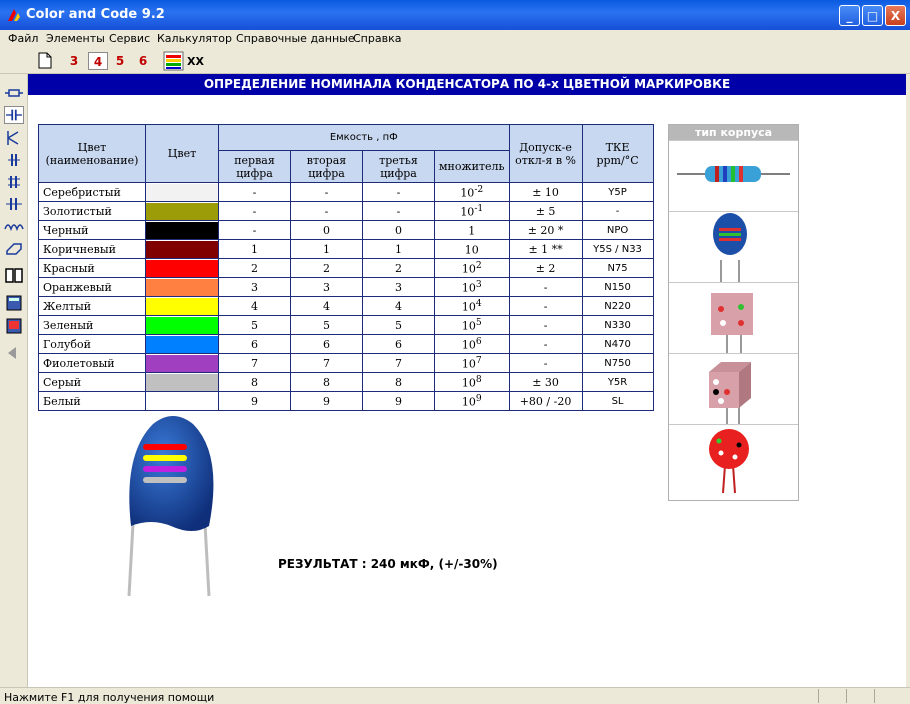 Image resolution: width=910 pixels, height=704 pixels. I want to click on color-bands-icon, so click(173, 61).